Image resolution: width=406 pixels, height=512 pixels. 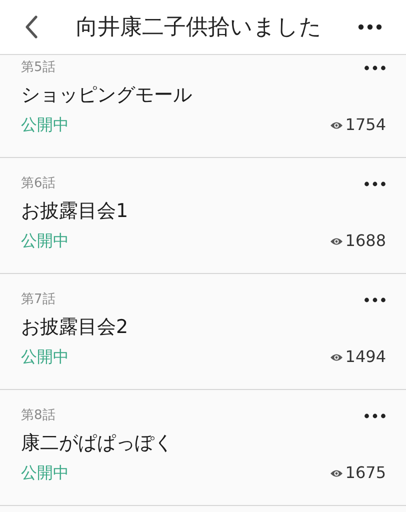 I want to click on view-count: 1494, so click(x=365, y=357).